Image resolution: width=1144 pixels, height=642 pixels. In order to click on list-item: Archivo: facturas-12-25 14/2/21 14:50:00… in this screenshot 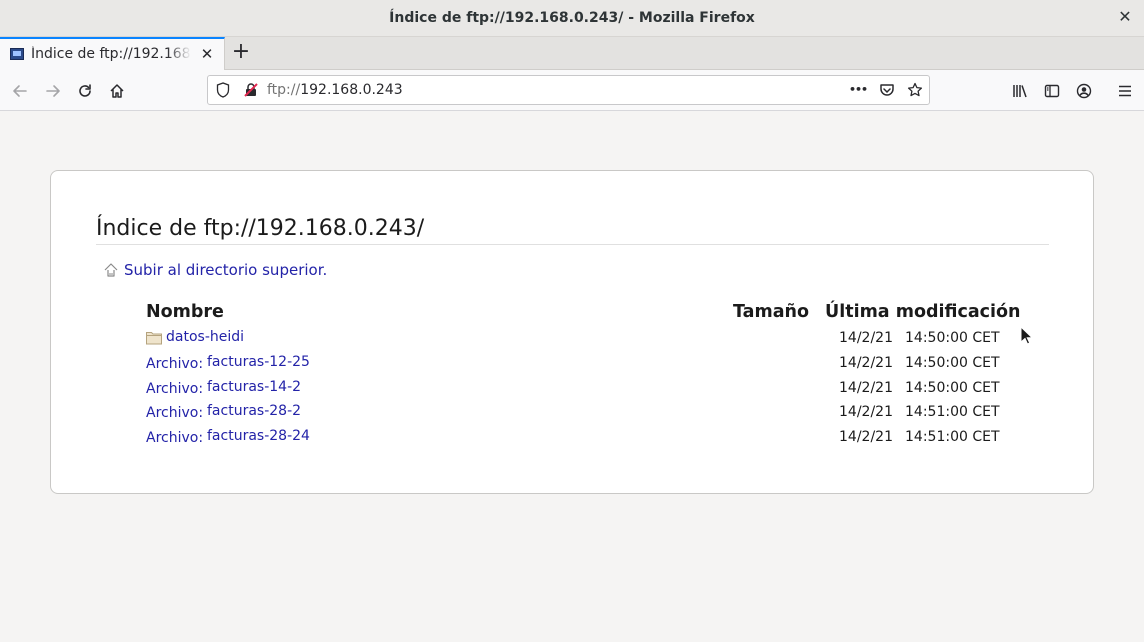, I will do `click(576, 366)`.